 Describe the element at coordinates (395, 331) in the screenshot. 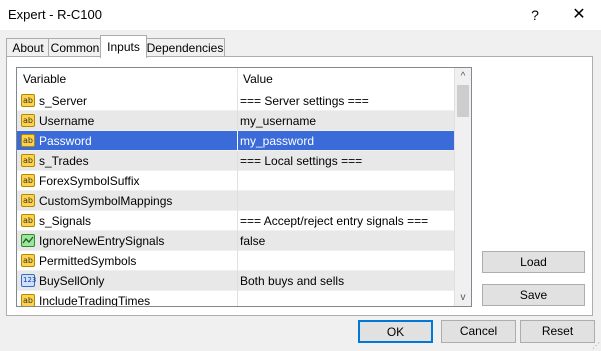

I see `ok-button: OK` at that location.